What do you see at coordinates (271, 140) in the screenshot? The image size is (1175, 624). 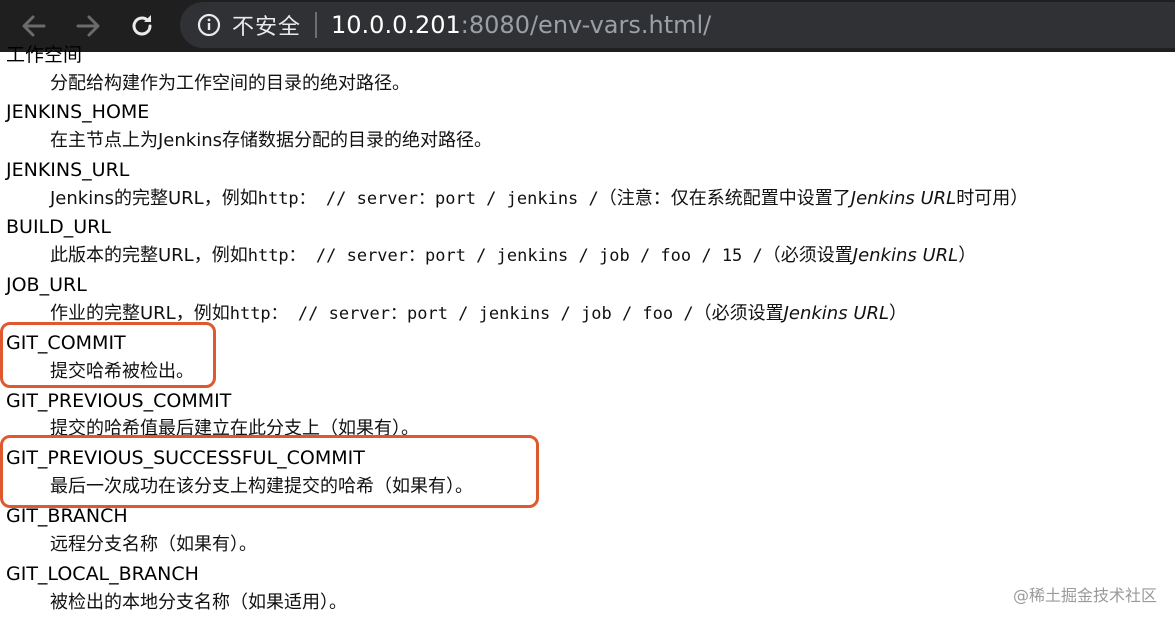 I see `env-var-desc: 在主节点上为Jenkins存储数据分配的目录的绝对路径。` at bounding box center [271, 140].